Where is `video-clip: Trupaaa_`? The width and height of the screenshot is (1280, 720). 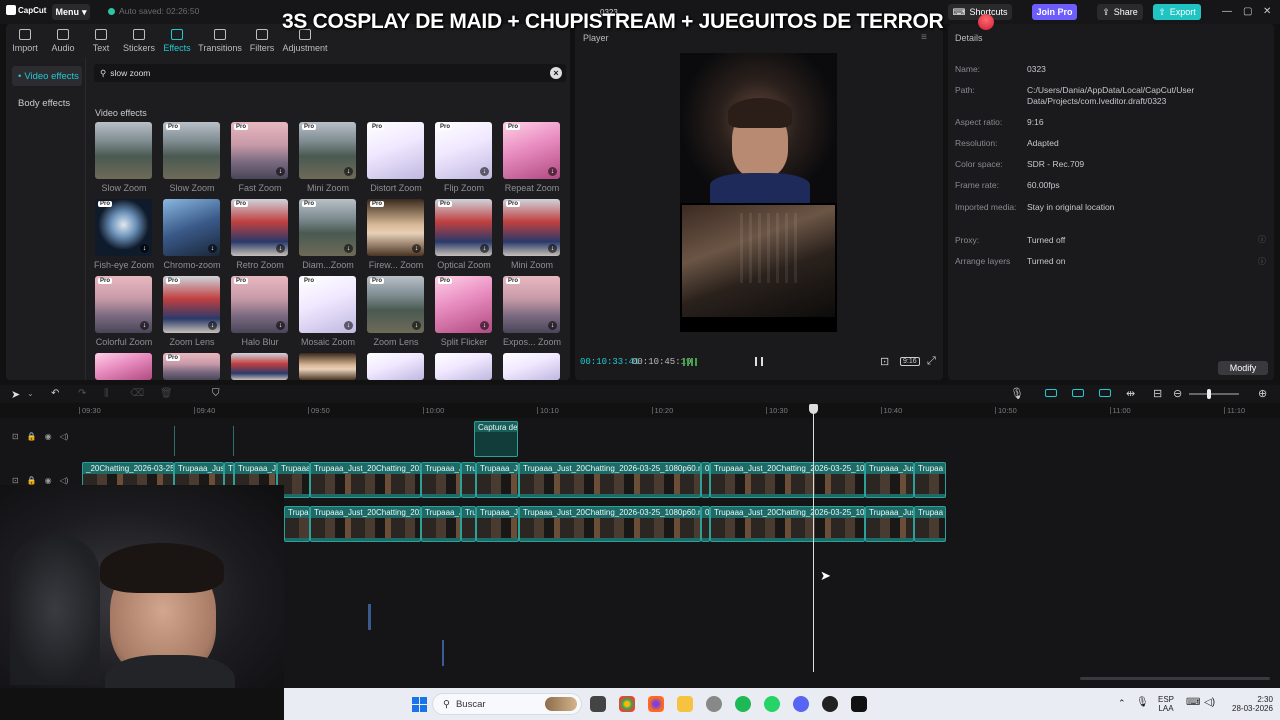 video-clip: Trupaaa_ is located at coordinates (297, 524).